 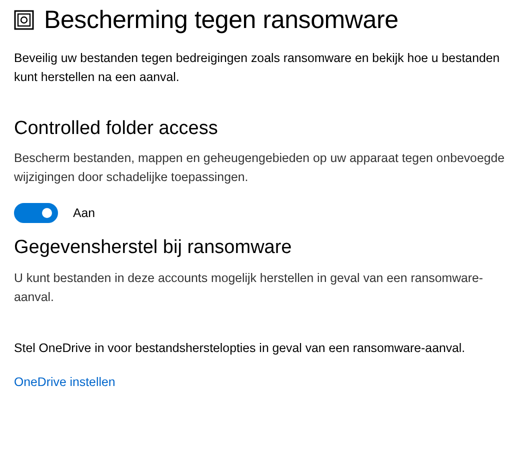 What do you see at coordinates (257, 68) in the screenshot?
I see `page-description: Beveilig uw bestanden tegen bedreigingen zoals ransomware en bekijk hoe u bestanden kunt herstellen na een aanval.` at bounding box center [257, 68].